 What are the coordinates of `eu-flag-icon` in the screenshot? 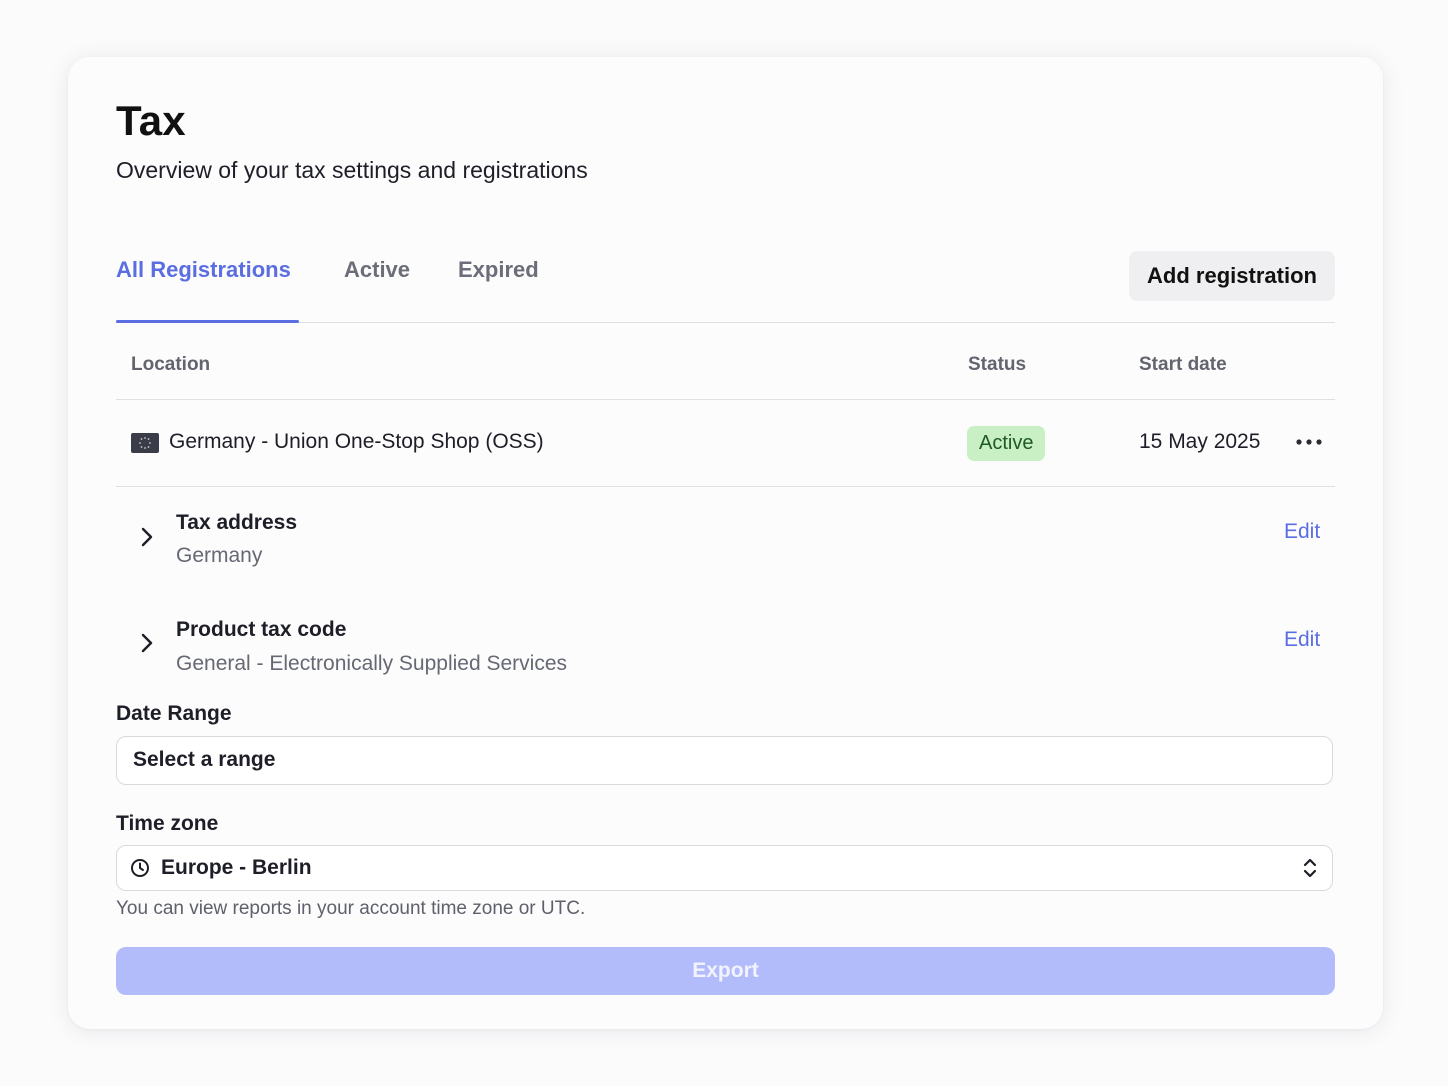 It's located at (145, 443).